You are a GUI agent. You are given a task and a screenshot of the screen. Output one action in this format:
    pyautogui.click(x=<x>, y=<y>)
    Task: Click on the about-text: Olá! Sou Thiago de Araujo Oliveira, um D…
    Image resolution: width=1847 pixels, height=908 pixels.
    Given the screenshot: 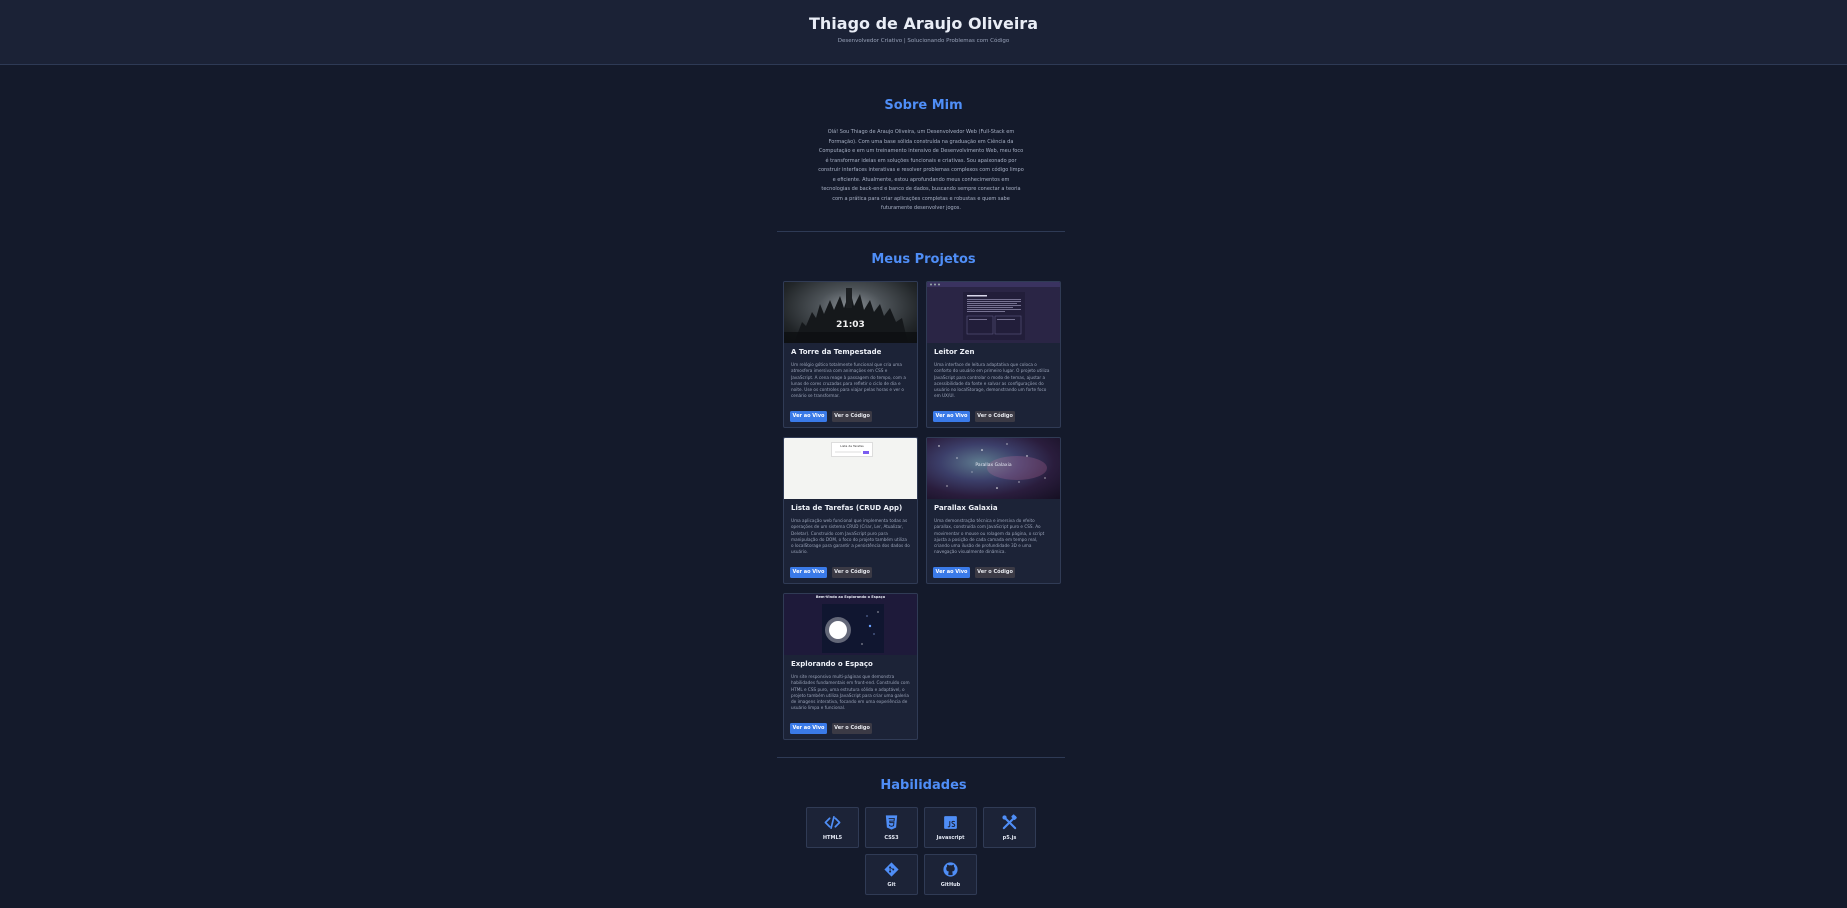 What is the action you would take?
    pyautogui.click(x=921, y=170)
    